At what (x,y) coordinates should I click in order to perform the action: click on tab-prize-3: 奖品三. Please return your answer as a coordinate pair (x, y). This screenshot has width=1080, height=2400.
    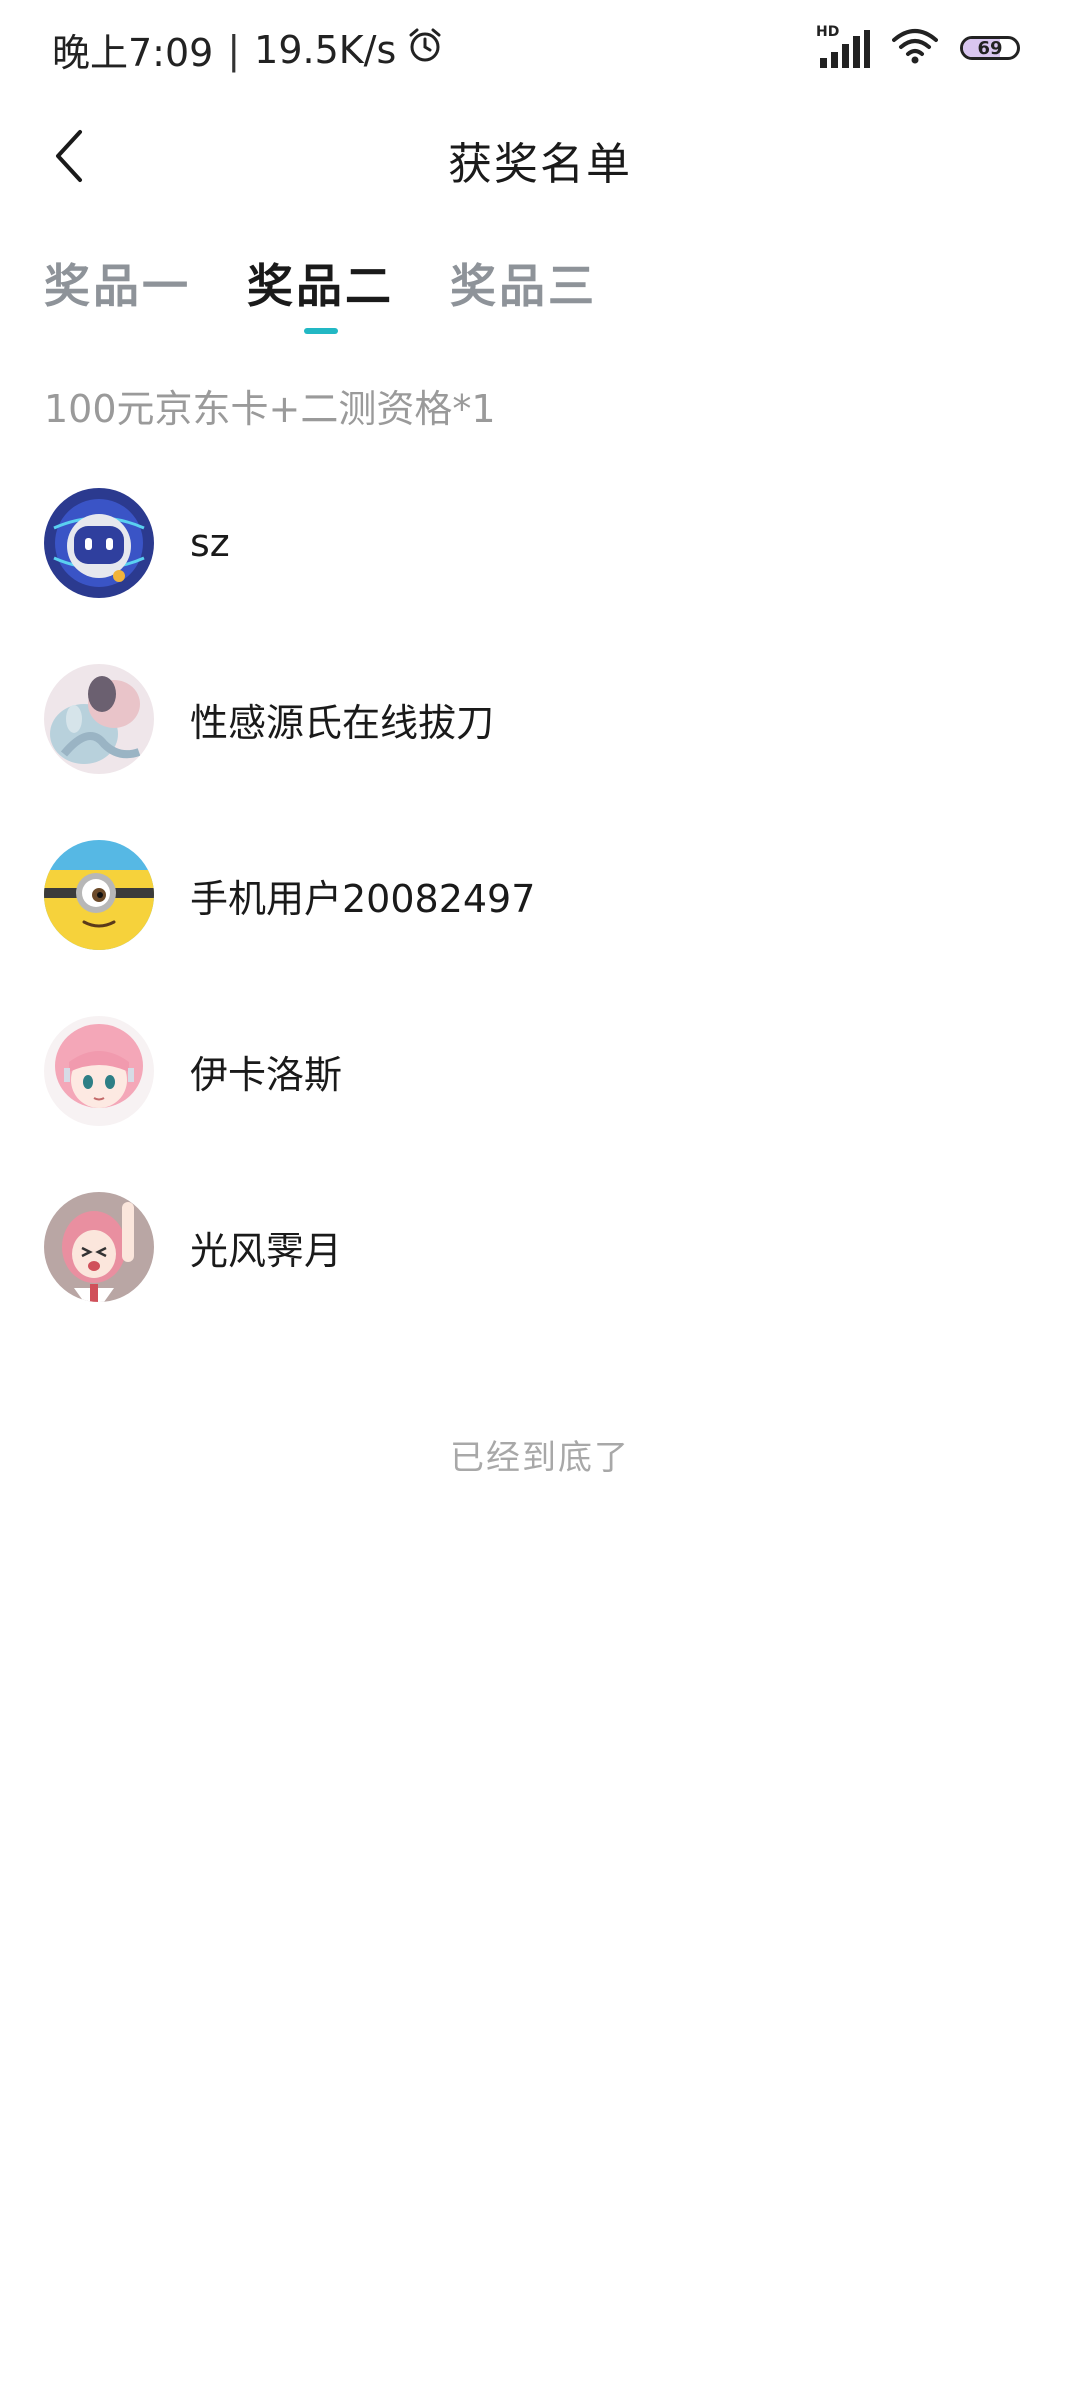
    Looking at the image, I should click on (523, 290).